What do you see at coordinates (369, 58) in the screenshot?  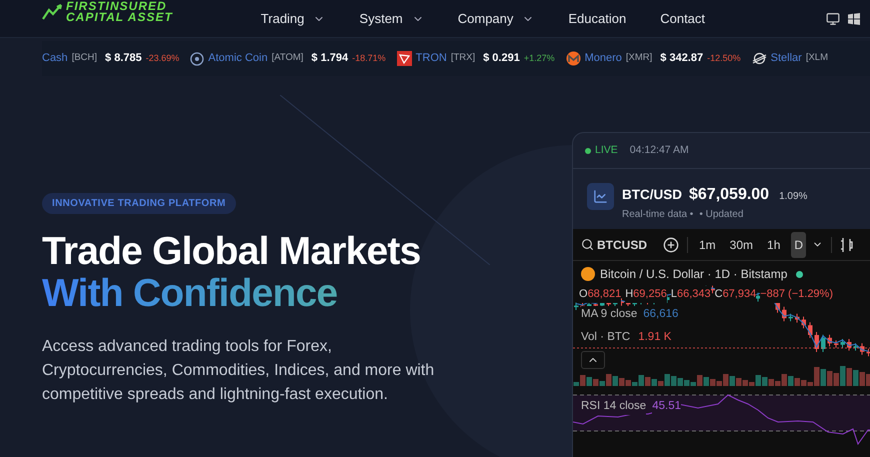 I see `price-change: -18.71%` at bounding box center [369, 58].